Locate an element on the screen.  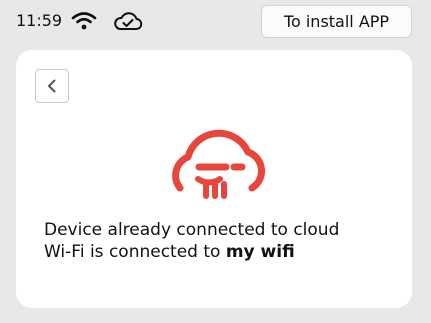
wifi-name: my wifi is located at coordinates (260, 252).